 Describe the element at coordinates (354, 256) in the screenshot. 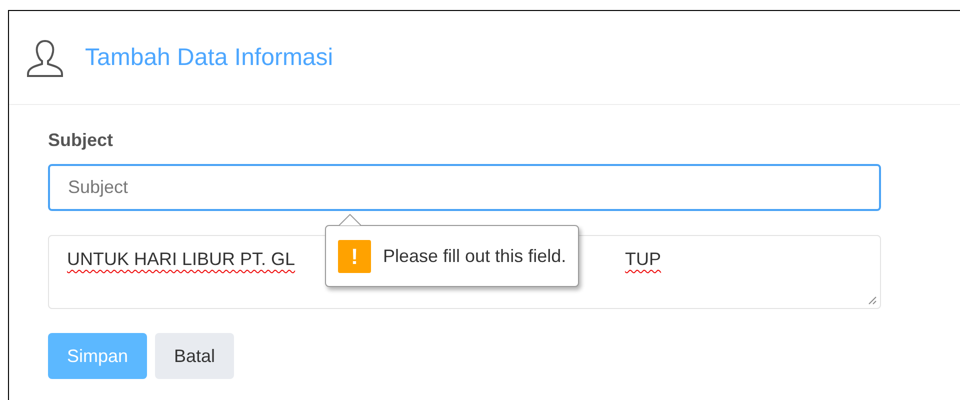

I see `warning-icon: !` at that location.